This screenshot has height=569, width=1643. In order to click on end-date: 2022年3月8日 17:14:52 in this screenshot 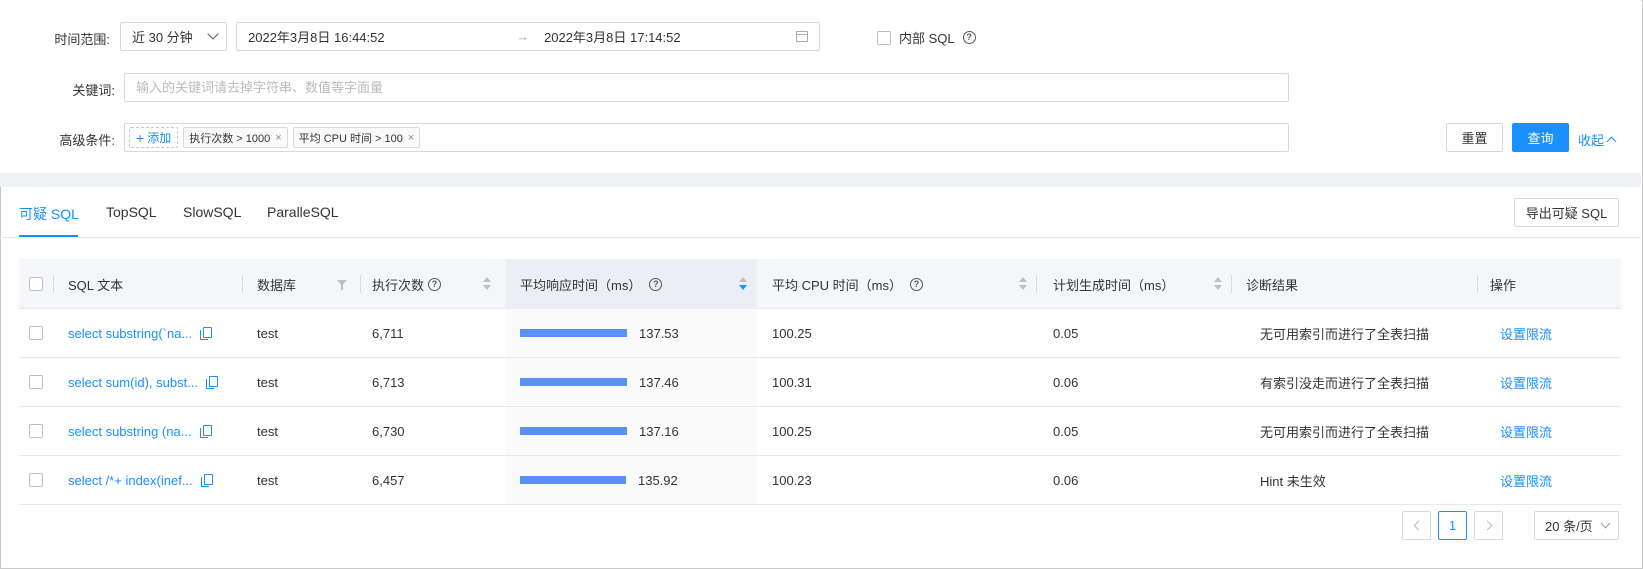, I will do `click(666, 36)`.